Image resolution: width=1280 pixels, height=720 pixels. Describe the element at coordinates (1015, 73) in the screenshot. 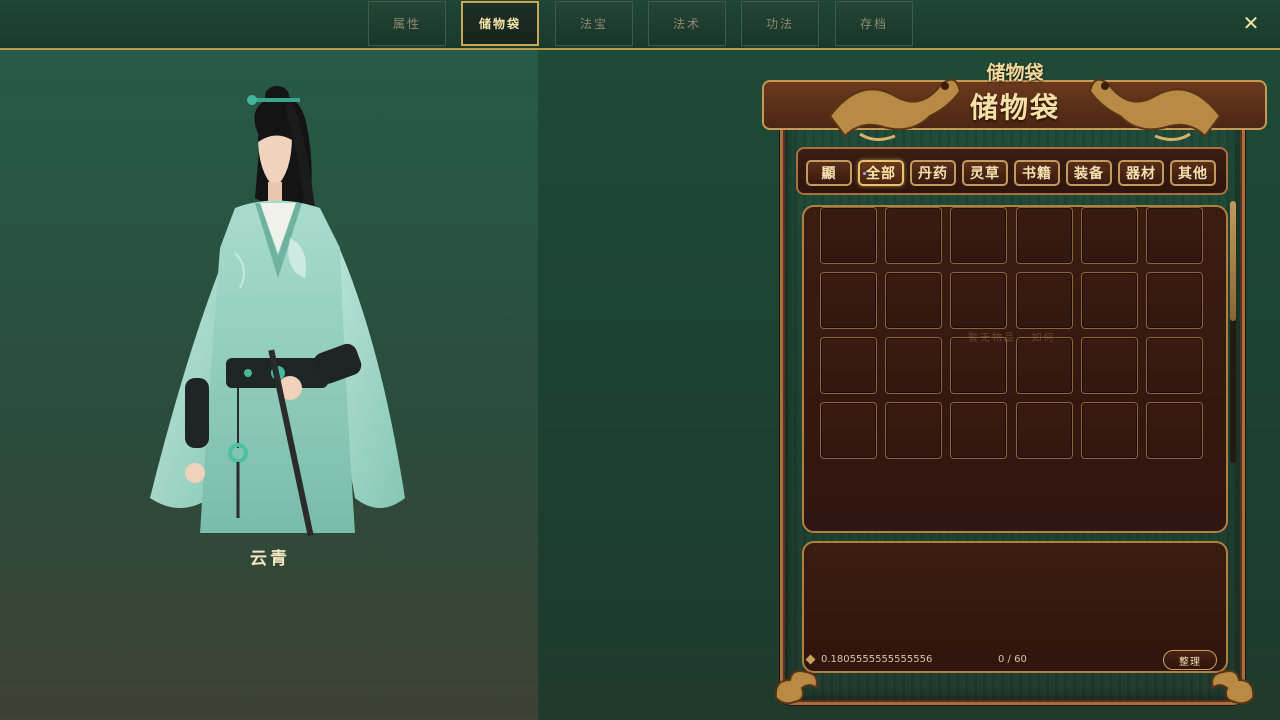

I see `bag-subtitle: 储物袋` at that location.